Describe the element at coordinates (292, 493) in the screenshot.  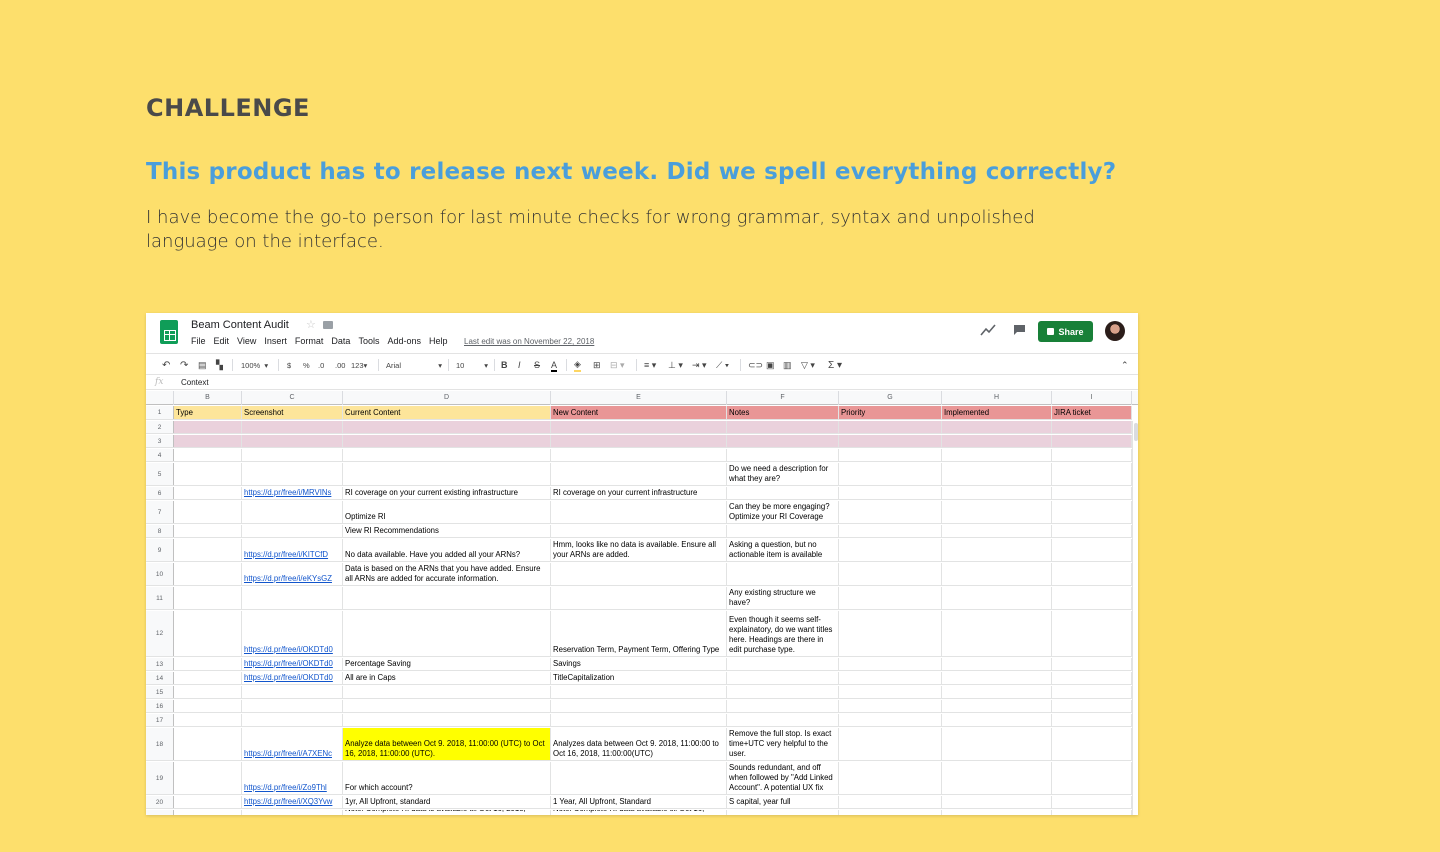
I see `cell-screenshot: https://d.pr/free/i/MRVINs` at that location.